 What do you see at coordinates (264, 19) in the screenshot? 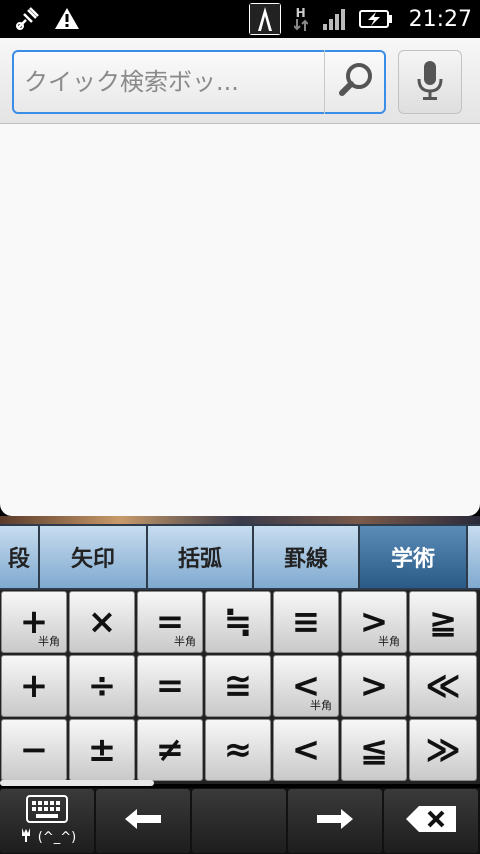
I see `app-notification-icon` at bounding box center [264, 19].